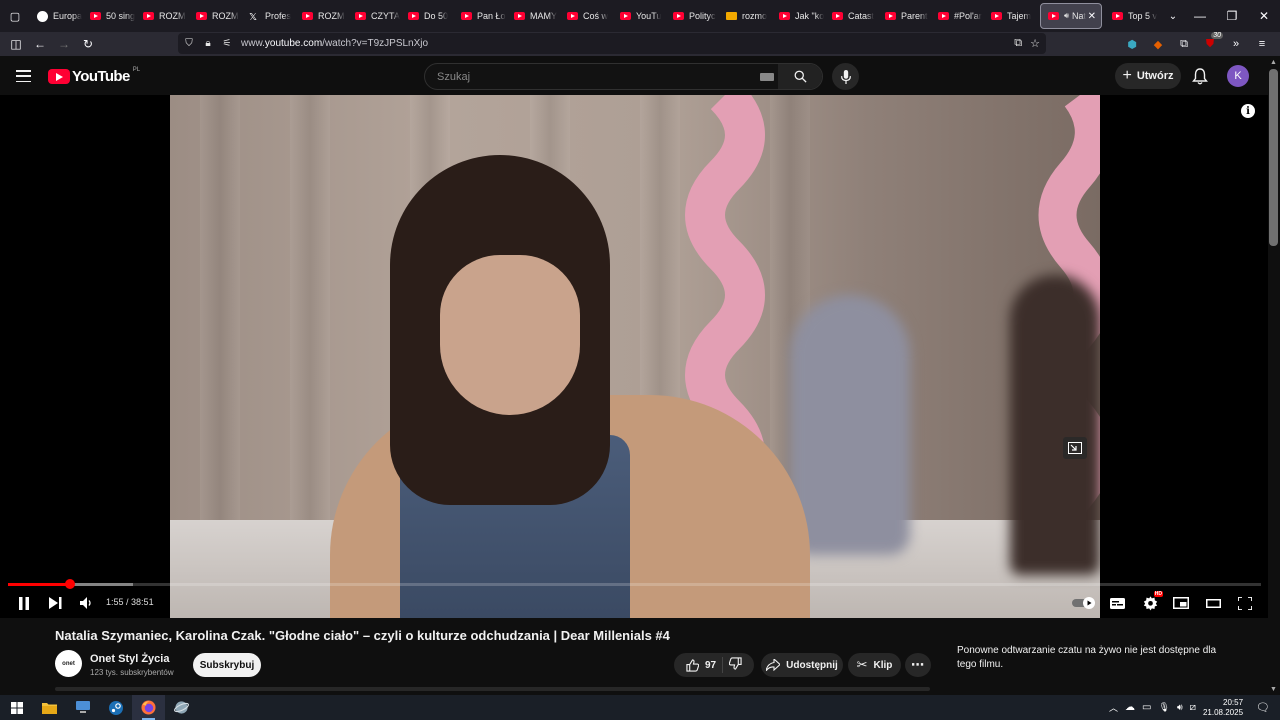  Describe the element at coordinates (1075, 448) in the screenshot. I see `miniplayer-expand-icon` at that location.